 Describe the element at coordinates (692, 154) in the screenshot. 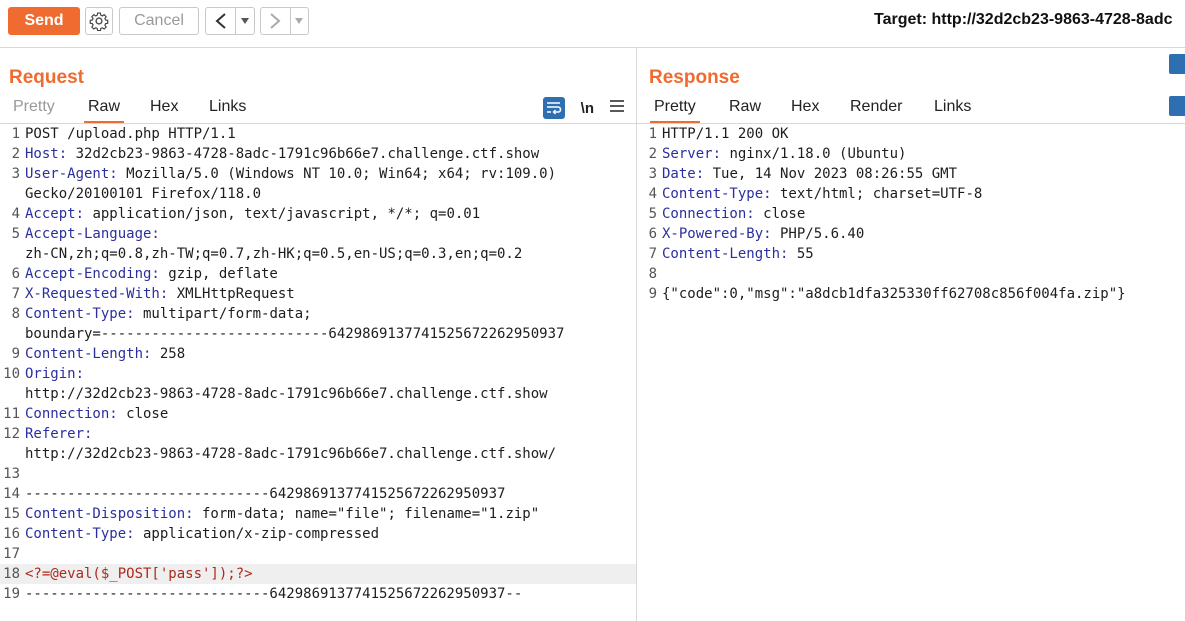

I see `header-name: Server:` at that location.